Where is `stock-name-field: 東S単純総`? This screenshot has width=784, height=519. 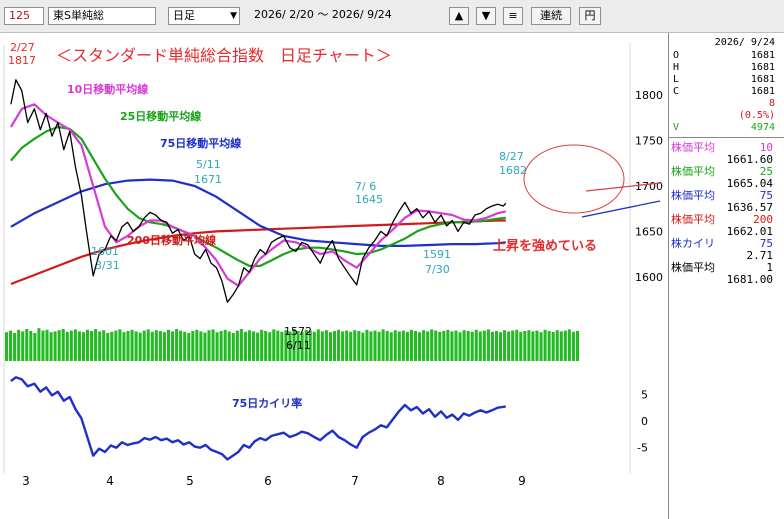 stock-name-field: 東S単純総 is located at coordinates (102, 16).